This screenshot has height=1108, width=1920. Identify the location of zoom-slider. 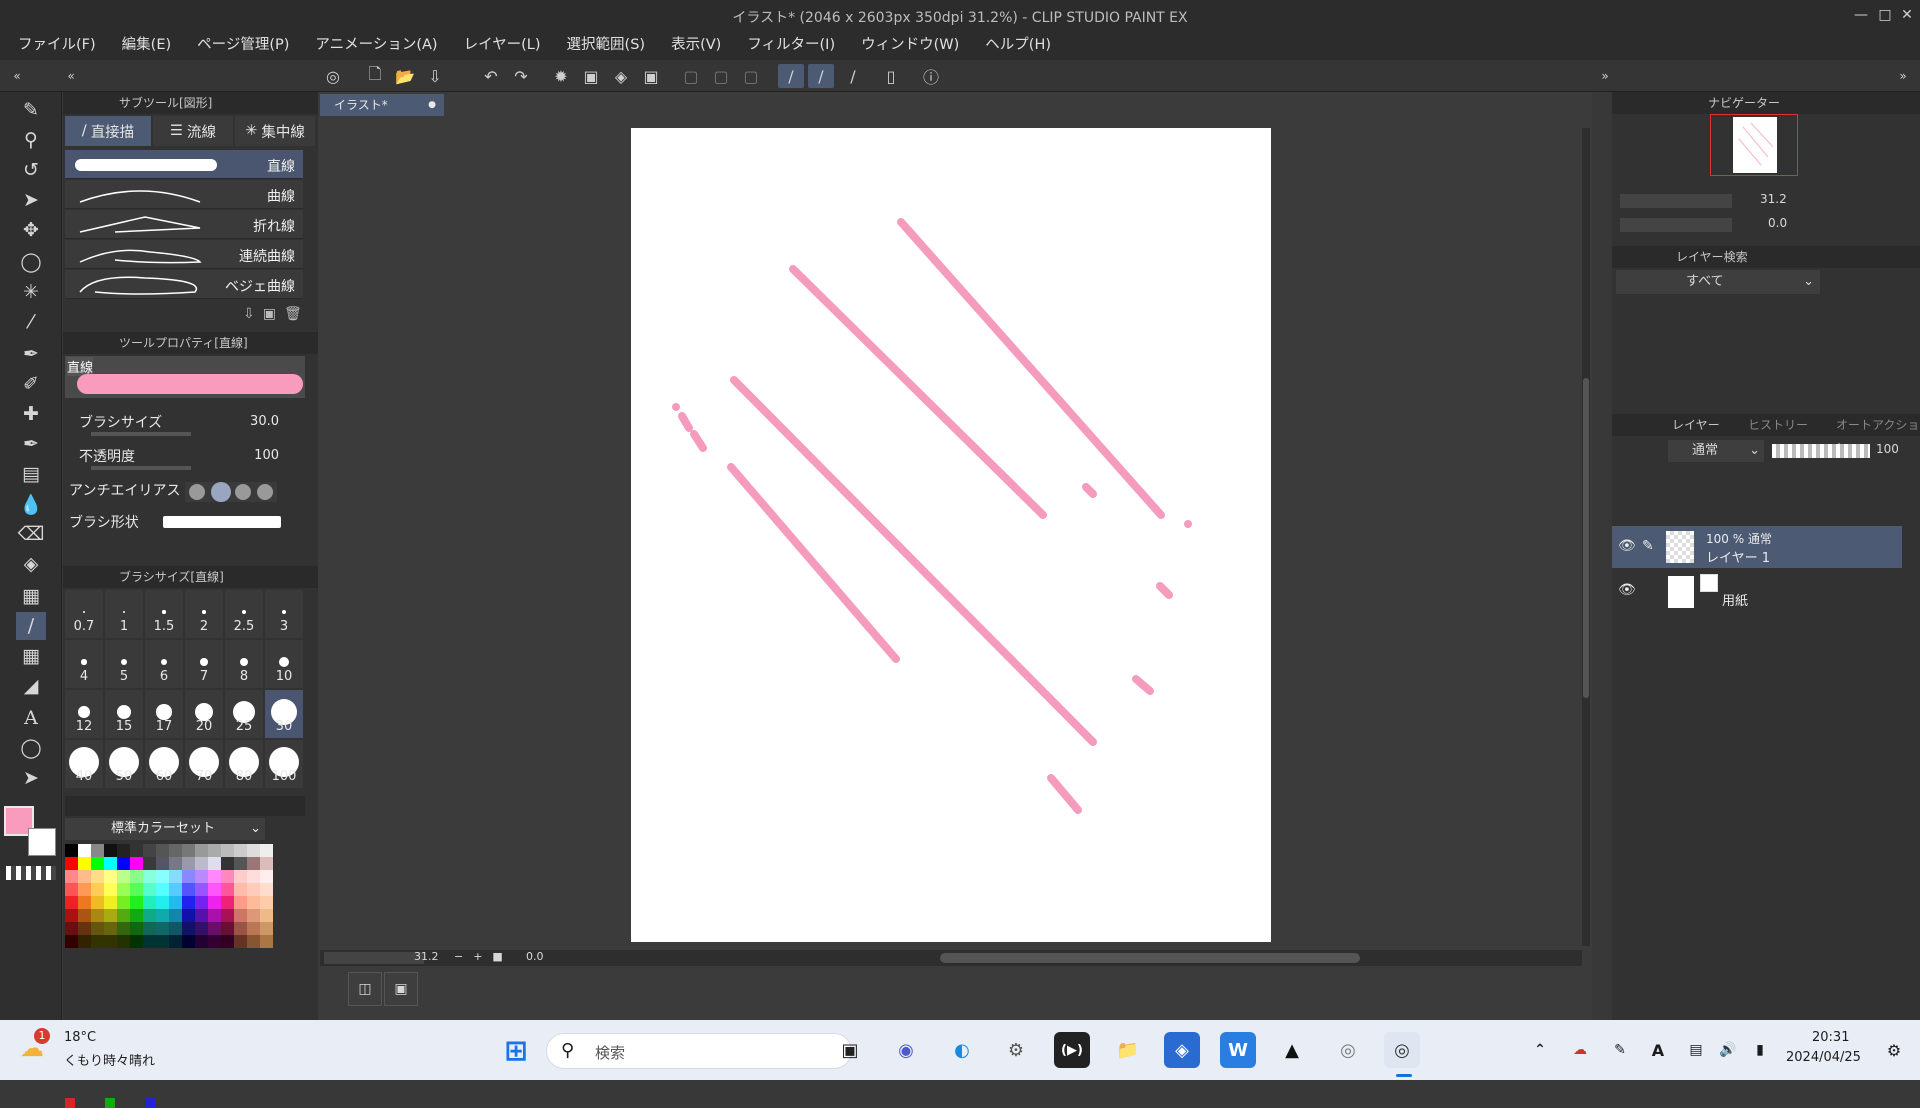
(374, 958).